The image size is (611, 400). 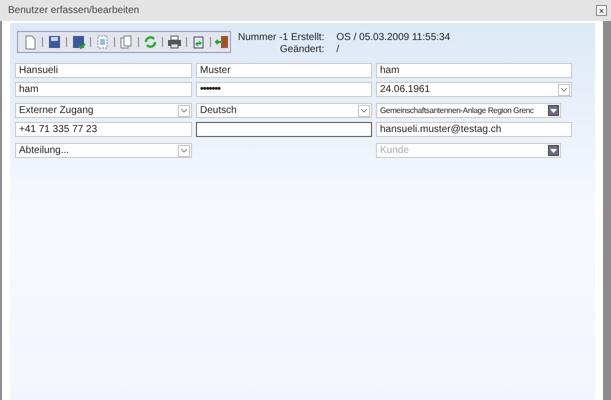 What do you see at coordinates (307, 38) in the screenshot?
I see `created-label: Erstellt:` at bounding box center [307, 38].